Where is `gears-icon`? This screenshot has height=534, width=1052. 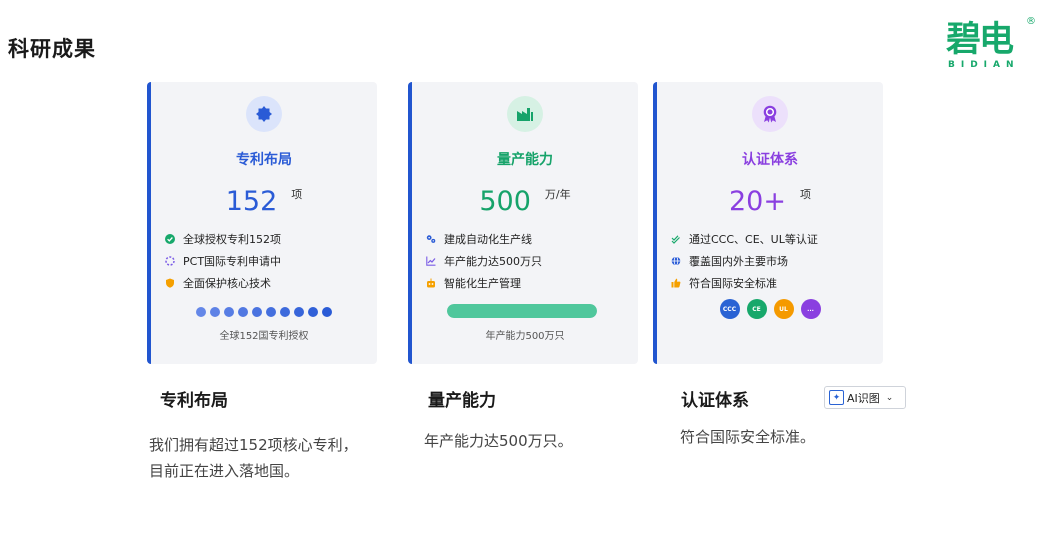 gears-icon is located at coordinates (431, 239).